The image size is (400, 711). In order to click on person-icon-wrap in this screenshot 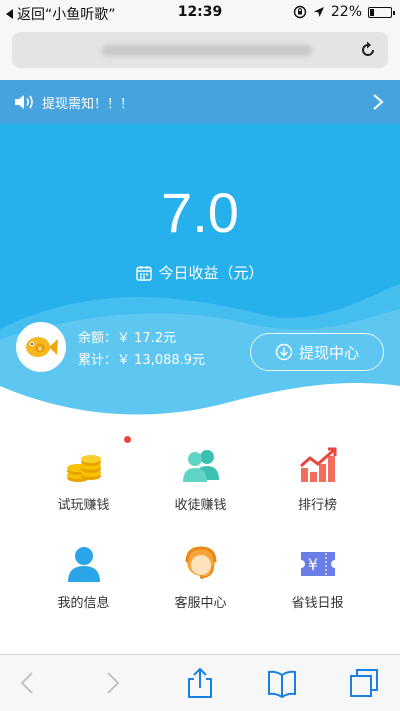, I will do `click(84, 564)`.